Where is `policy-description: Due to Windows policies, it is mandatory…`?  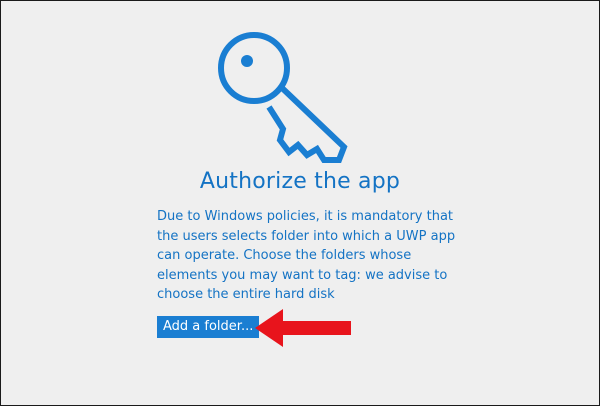 policy-description: Due to Windows policies, it is mandatory… is located at coordinates (306, 255).